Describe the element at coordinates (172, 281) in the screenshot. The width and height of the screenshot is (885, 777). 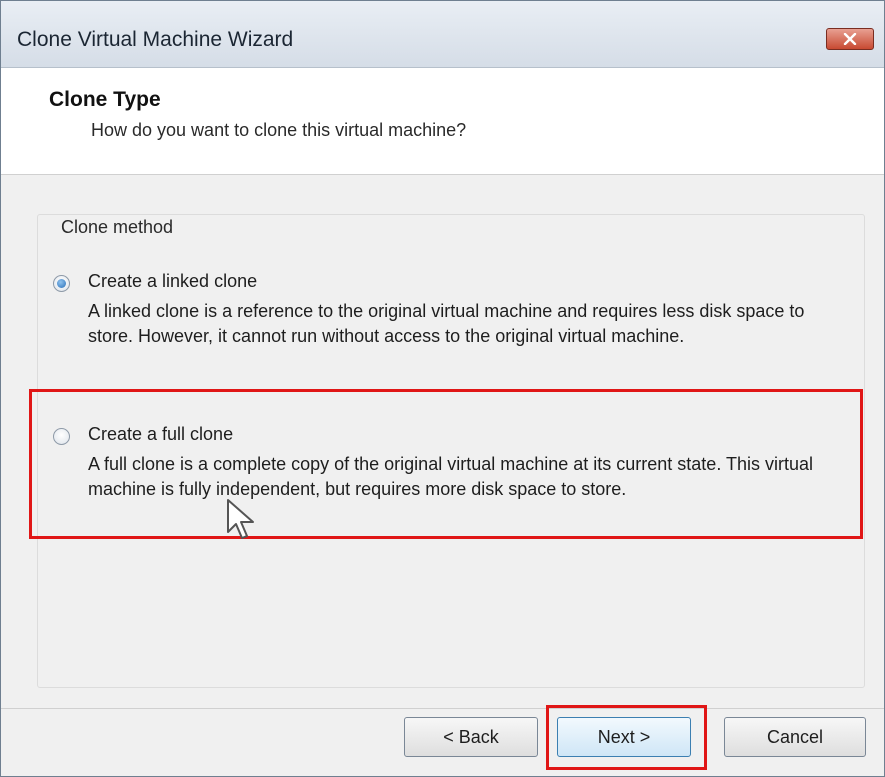
I see `linked-clone-label: Create a linked clone` at that location.